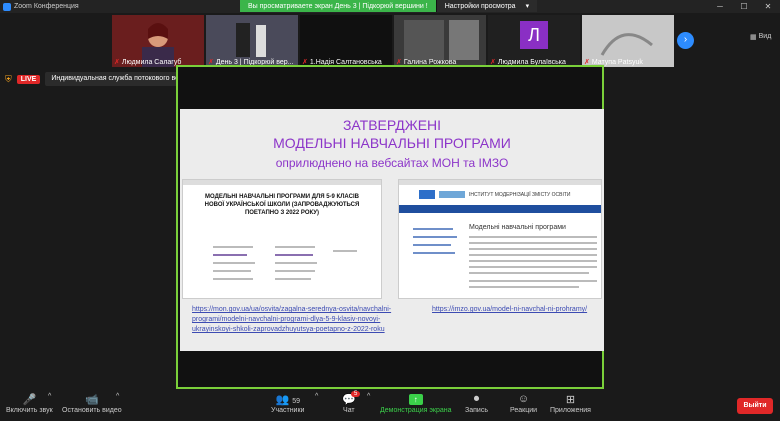  I want to click on stop-video-button: 📹 Остановить видео, so click(92, 403).